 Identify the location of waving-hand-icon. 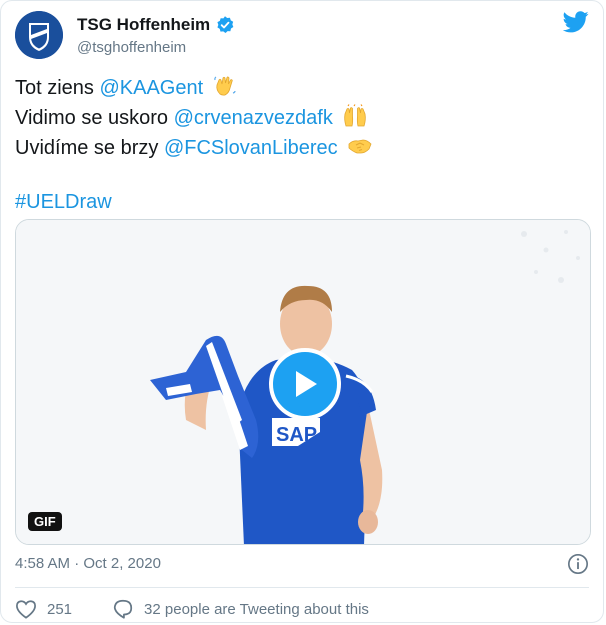
(225, 86).